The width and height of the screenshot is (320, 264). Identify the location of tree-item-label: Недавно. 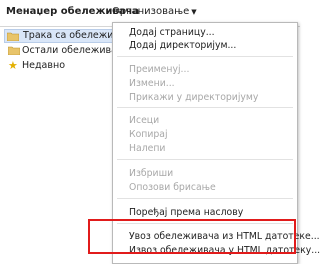
(44, 65).